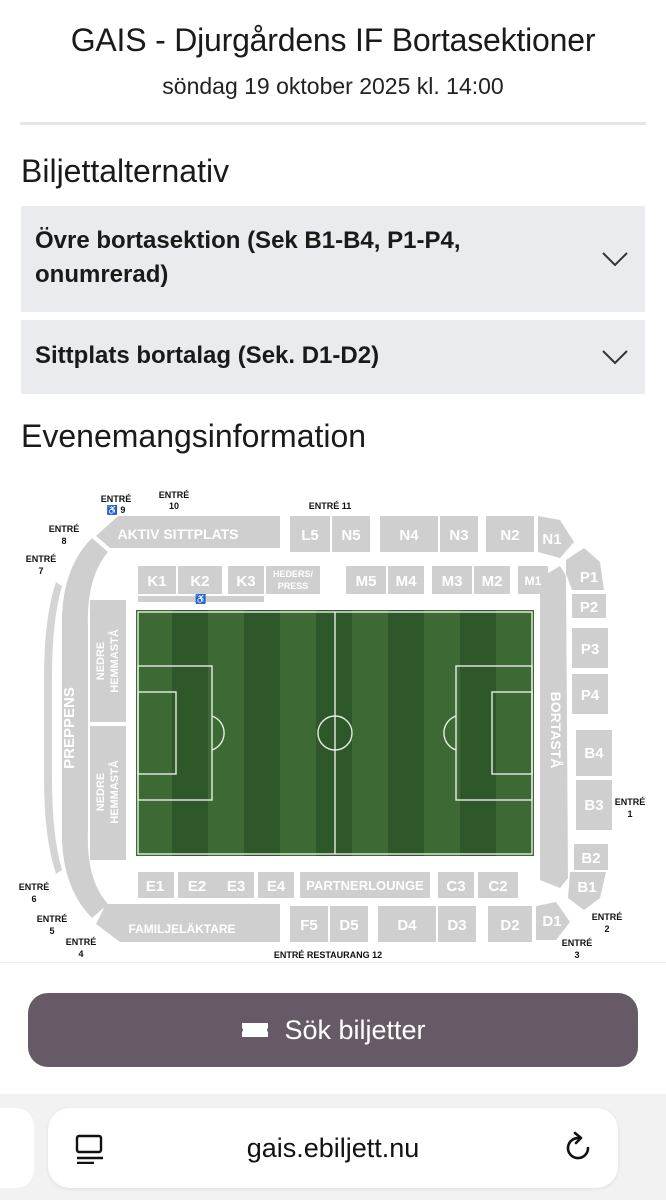  Describe the element at coordinates (101, 792) in the screenshot. I see `stand-label-nedre-2a: NEDRE` at that location.